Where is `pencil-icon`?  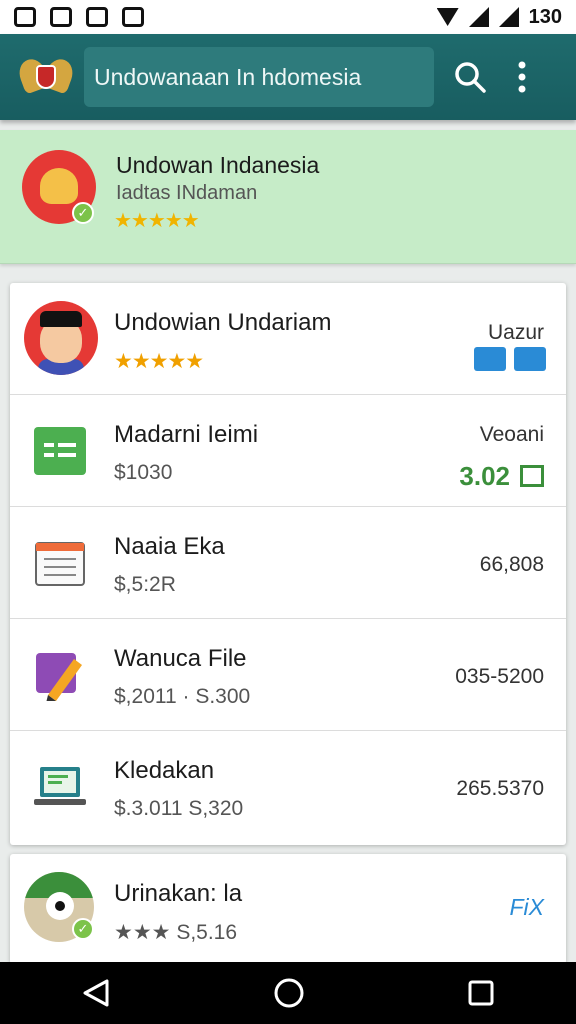
pencil-icon is located at coordinates (59, 677).